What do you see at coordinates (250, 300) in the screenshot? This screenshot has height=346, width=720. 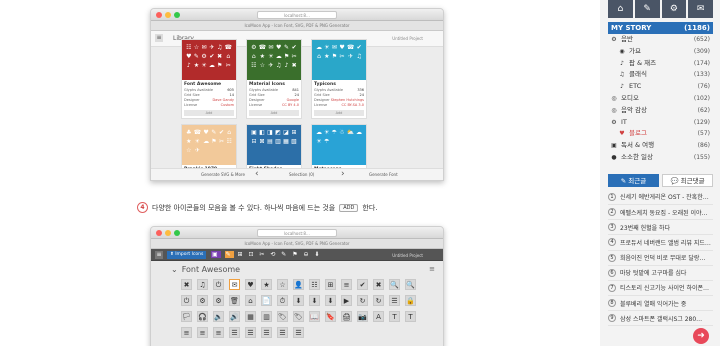 I see `icon-grid-item: ⌂` at bounding box center [250, 300].